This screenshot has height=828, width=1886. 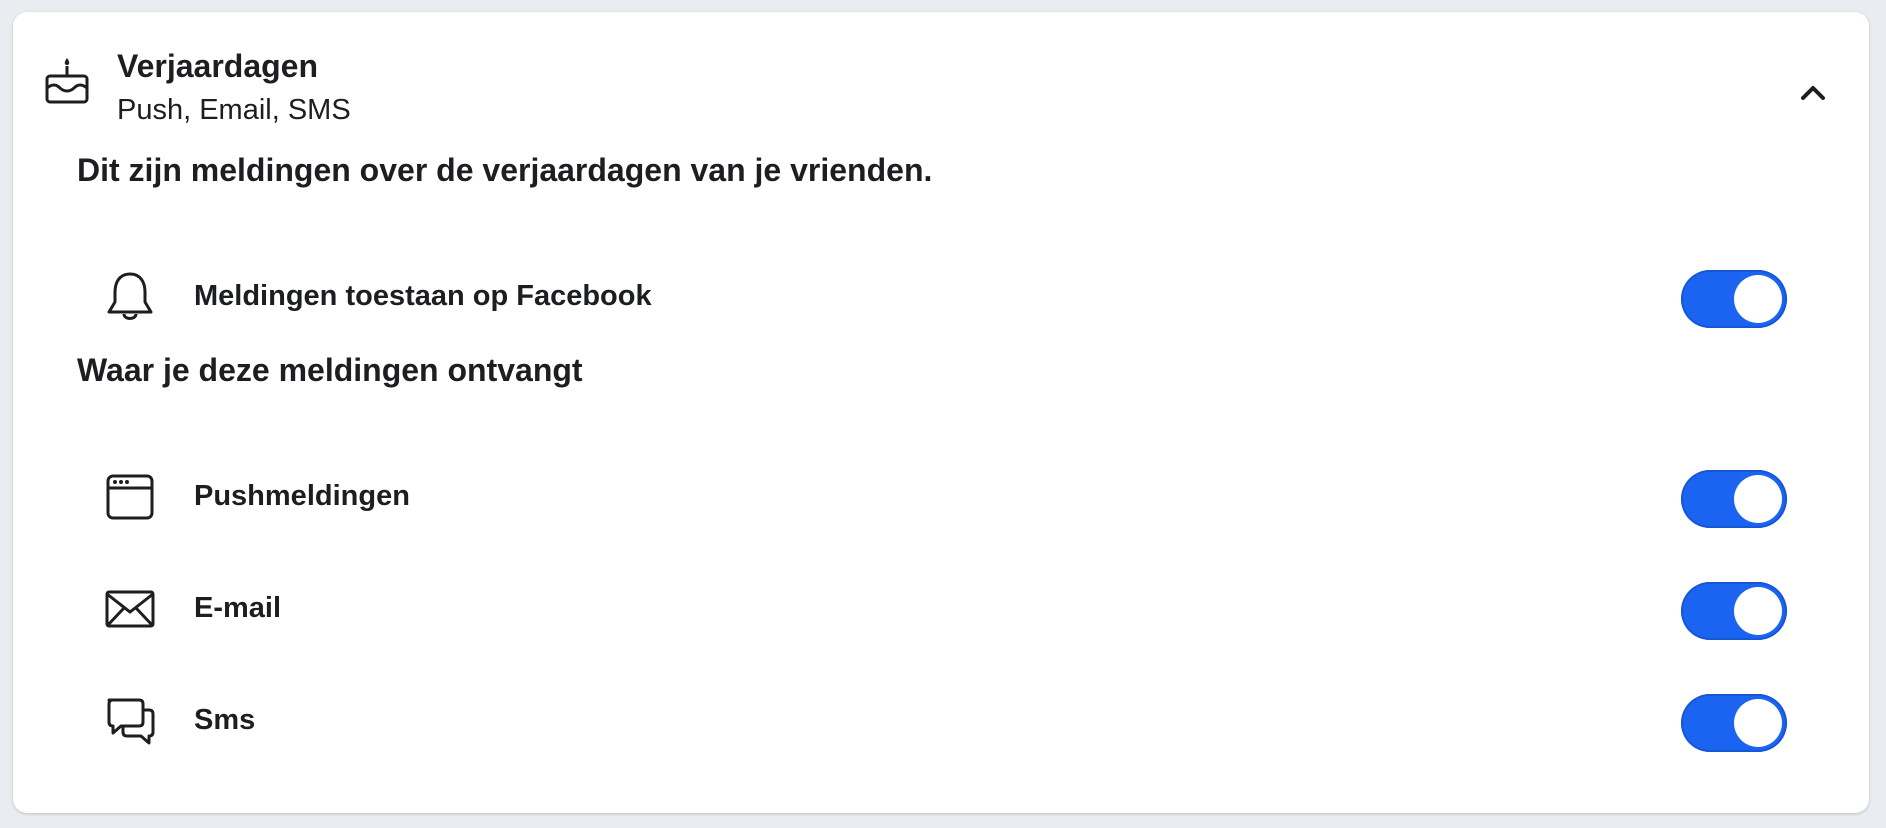 I want to click on channel-label-email: E-mail, so click(x=238, y=608).